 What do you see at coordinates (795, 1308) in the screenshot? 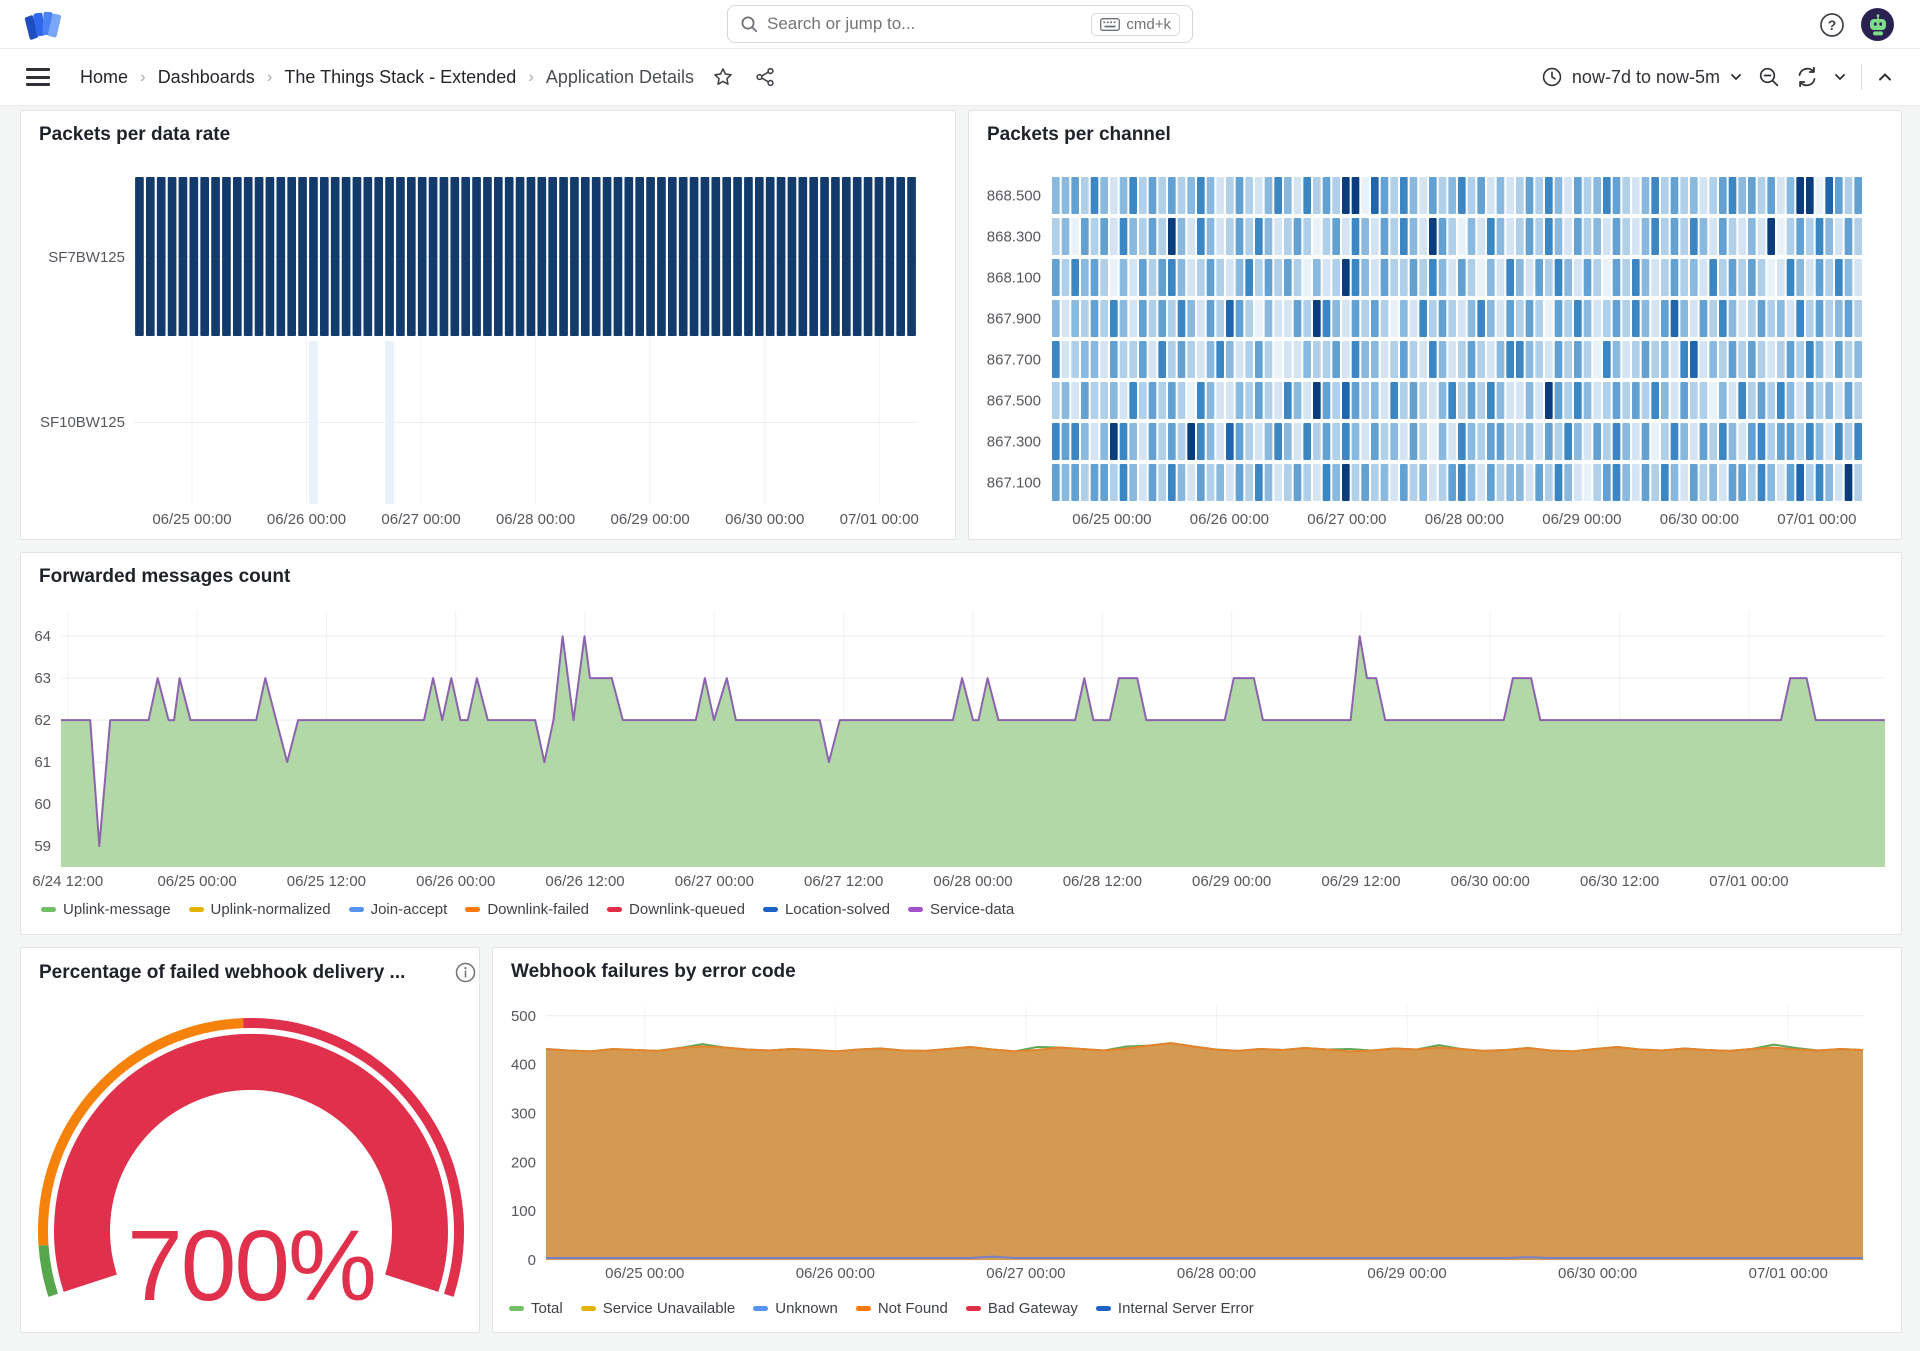
I see `legend-item: Unknown` at bounding box center [795, 1308].